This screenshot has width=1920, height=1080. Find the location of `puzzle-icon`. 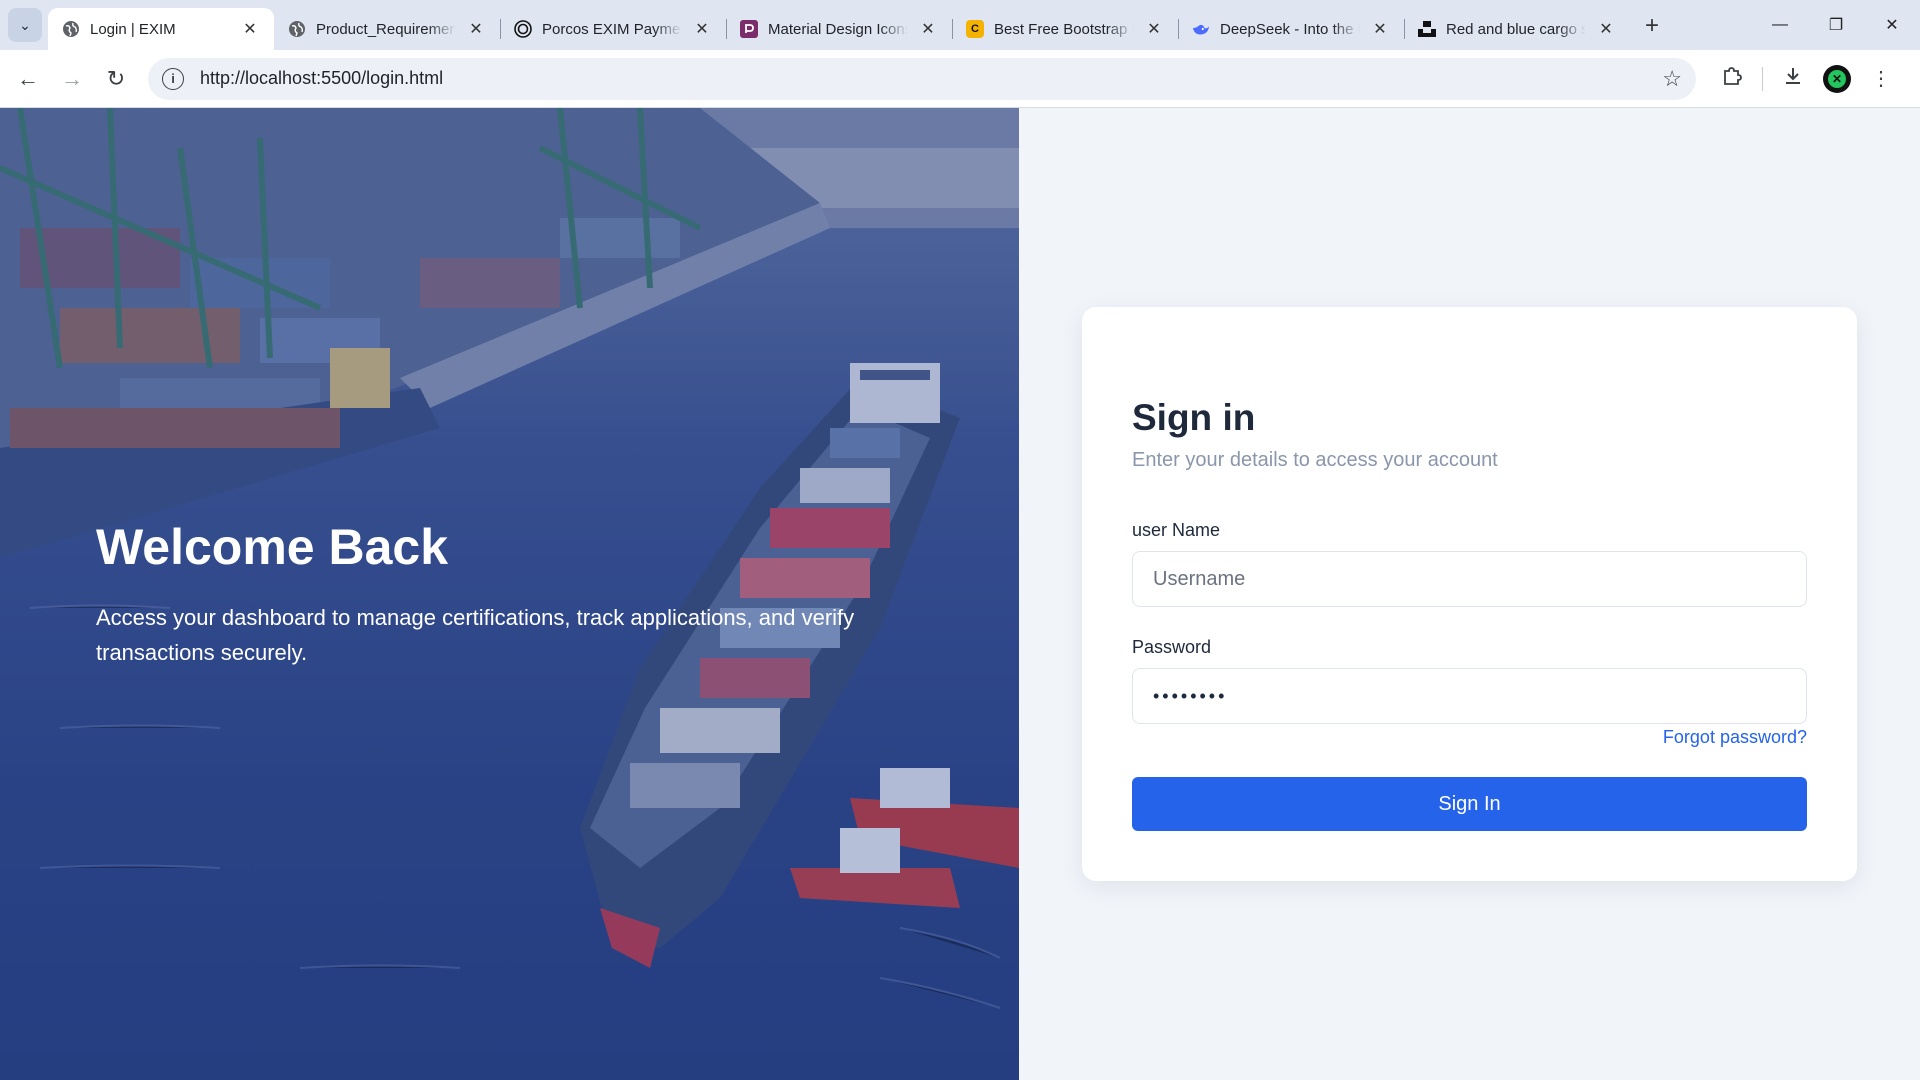

puzzle-icon is located at coordinates (1732, 79).